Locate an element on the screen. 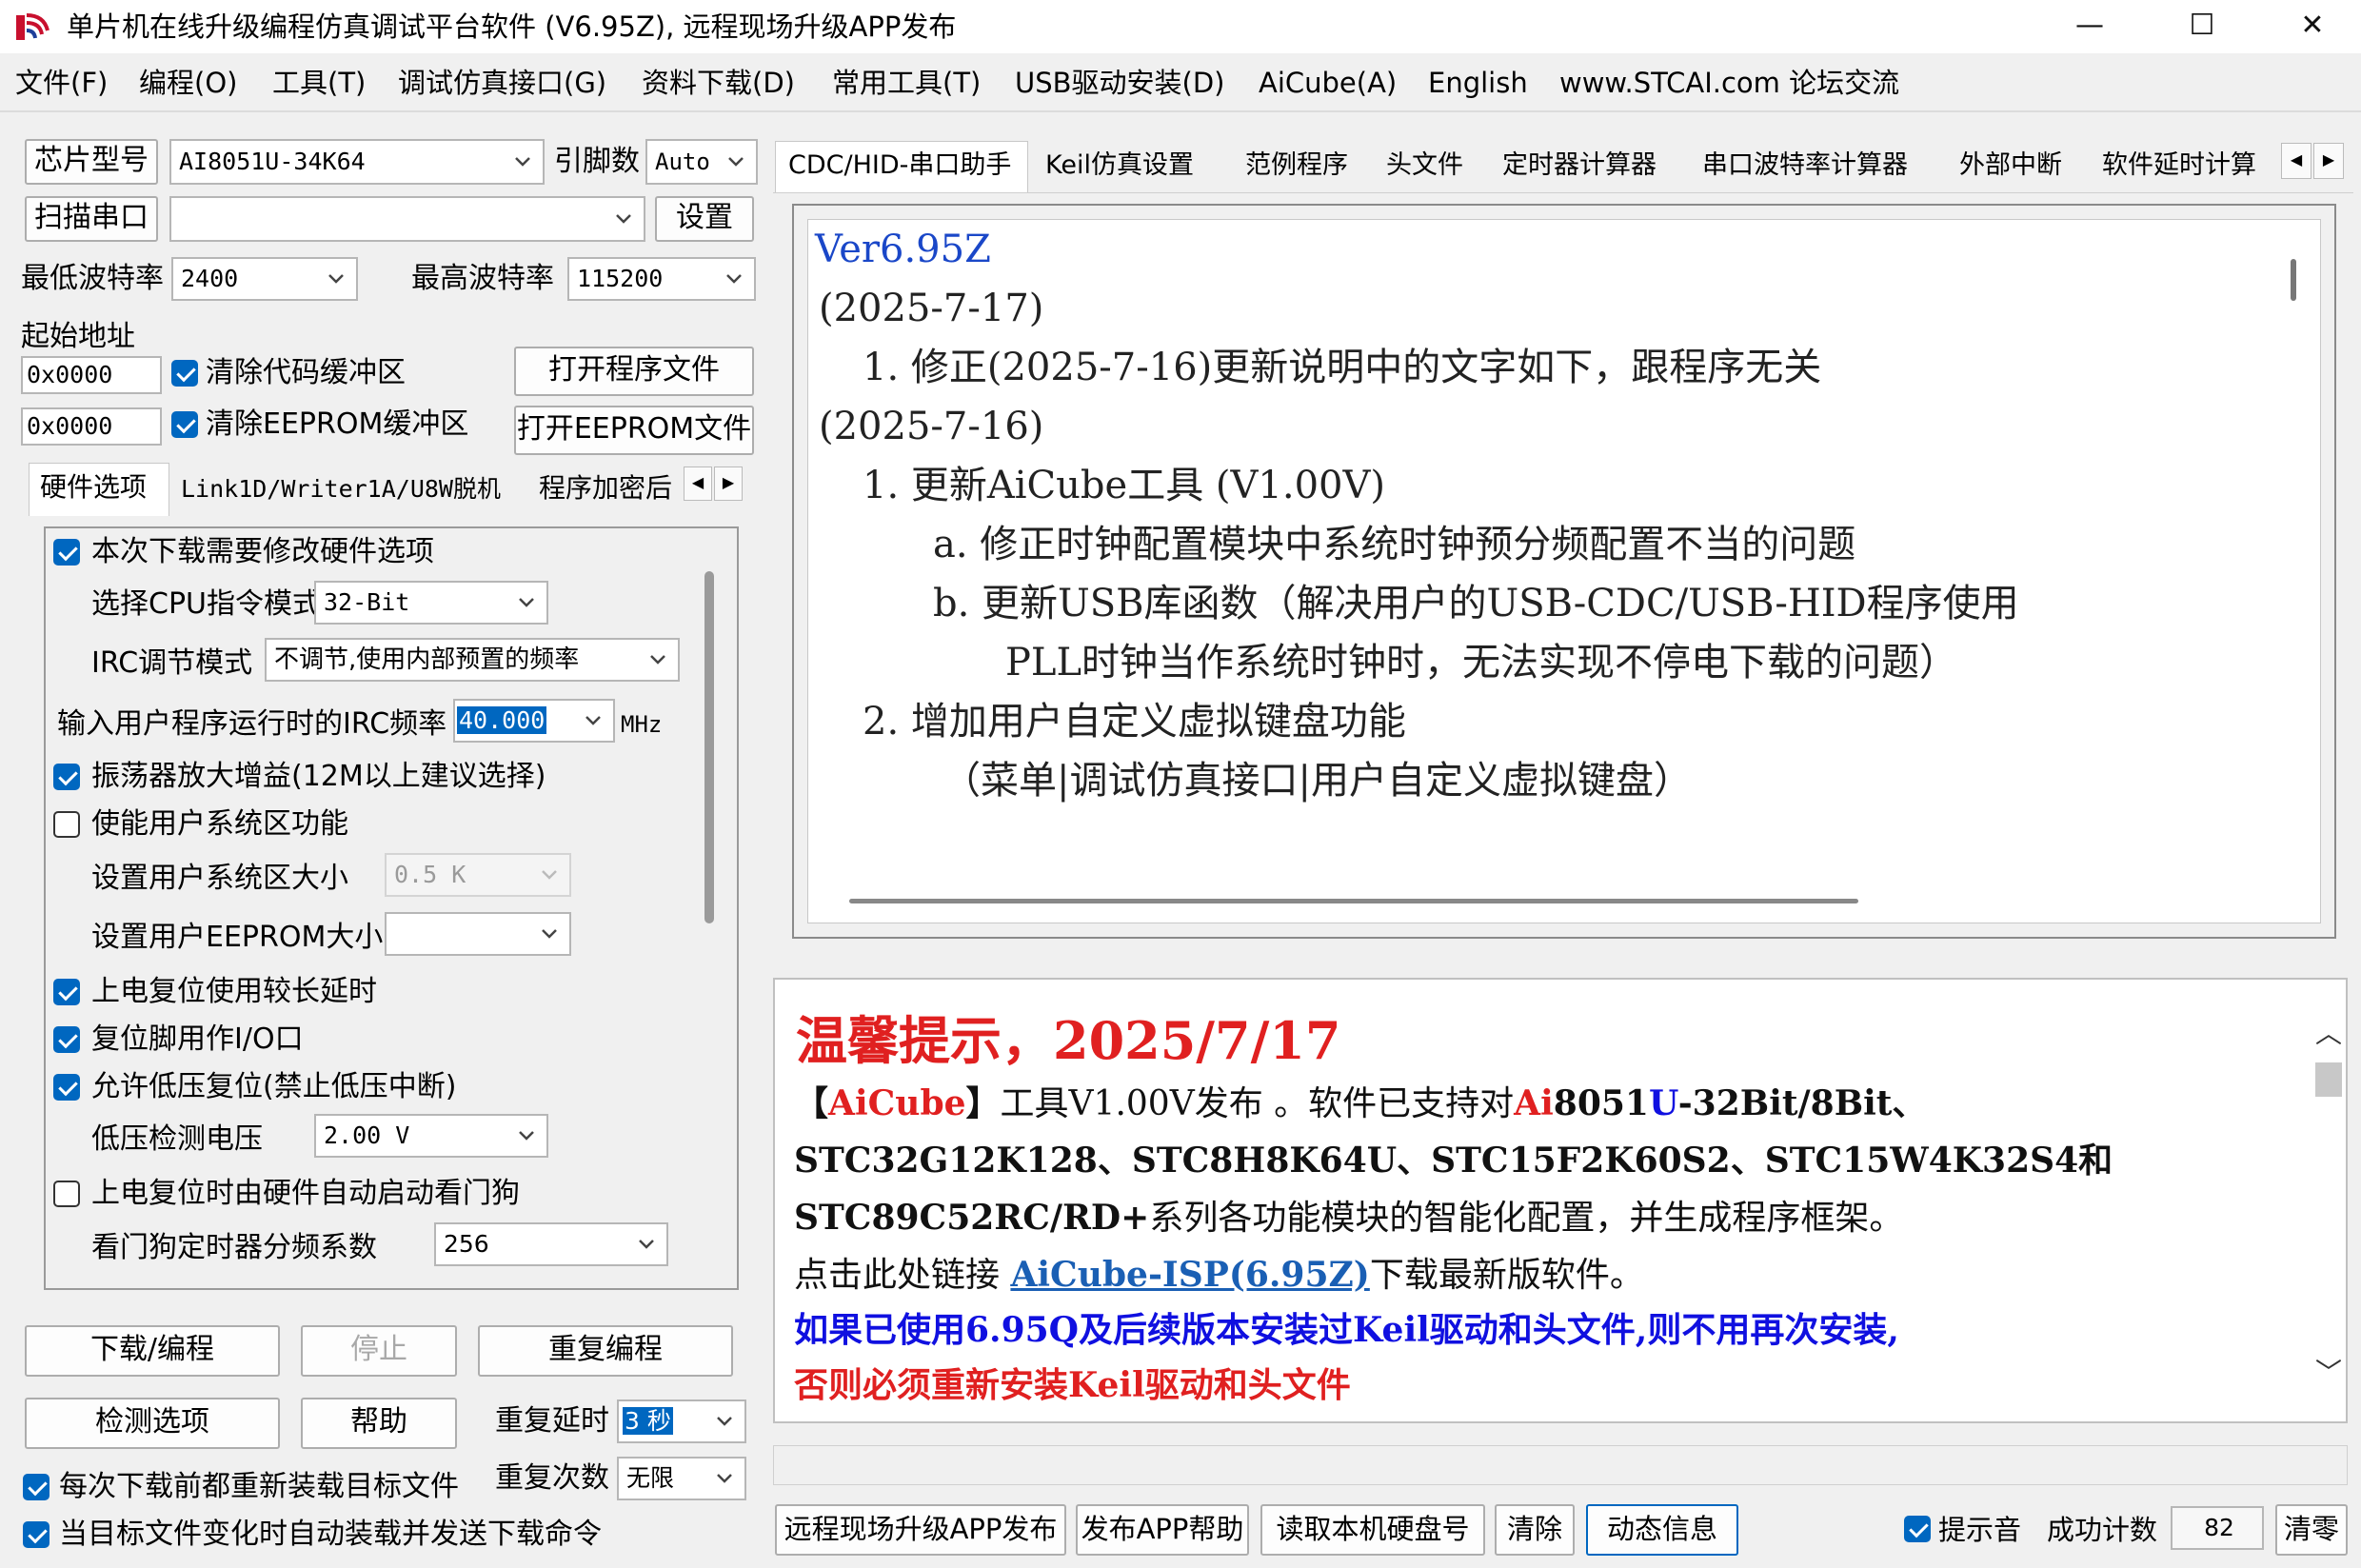 This screenshot has height=1568, width=2361. tab-offline-programmer: Link1D/Writer1A/U8W脱机 is located at coordinates (341, 489).